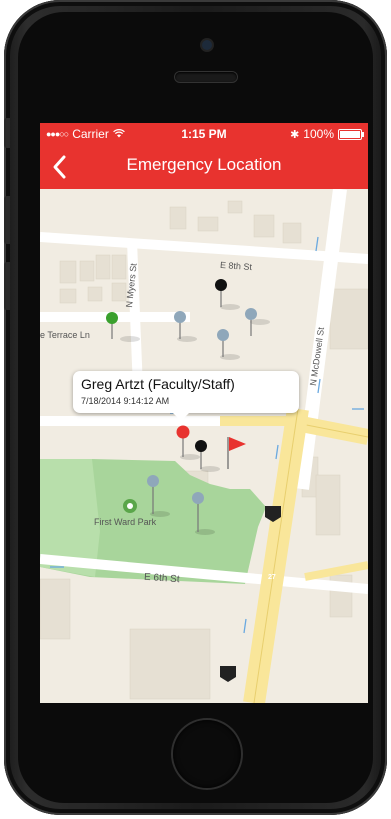 The height and width of the screenshot is (819, 391). What do you see at coordinates (204, 134) in the screenshot?
I see `status-bar: ●●●○○ Carrier 1:15 PM ✱ 100%` at bounding box center [204, 134].